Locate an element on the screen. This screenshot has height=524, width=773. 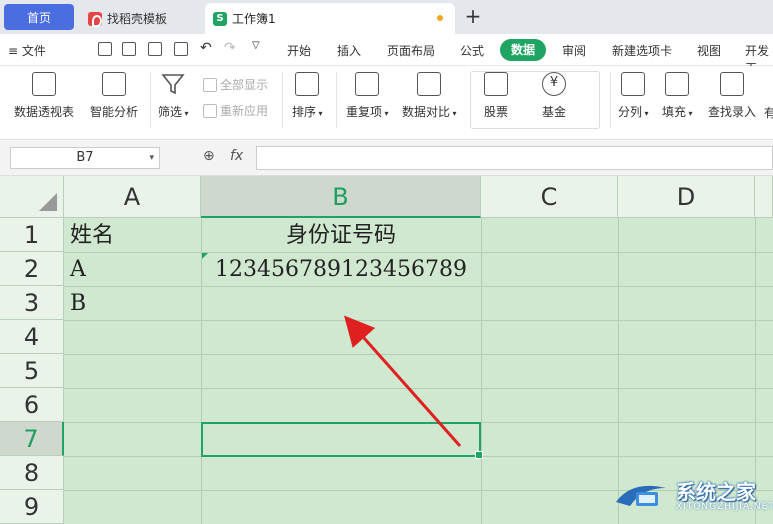
lookup-entry-icon is located at coordinates (732, 84).